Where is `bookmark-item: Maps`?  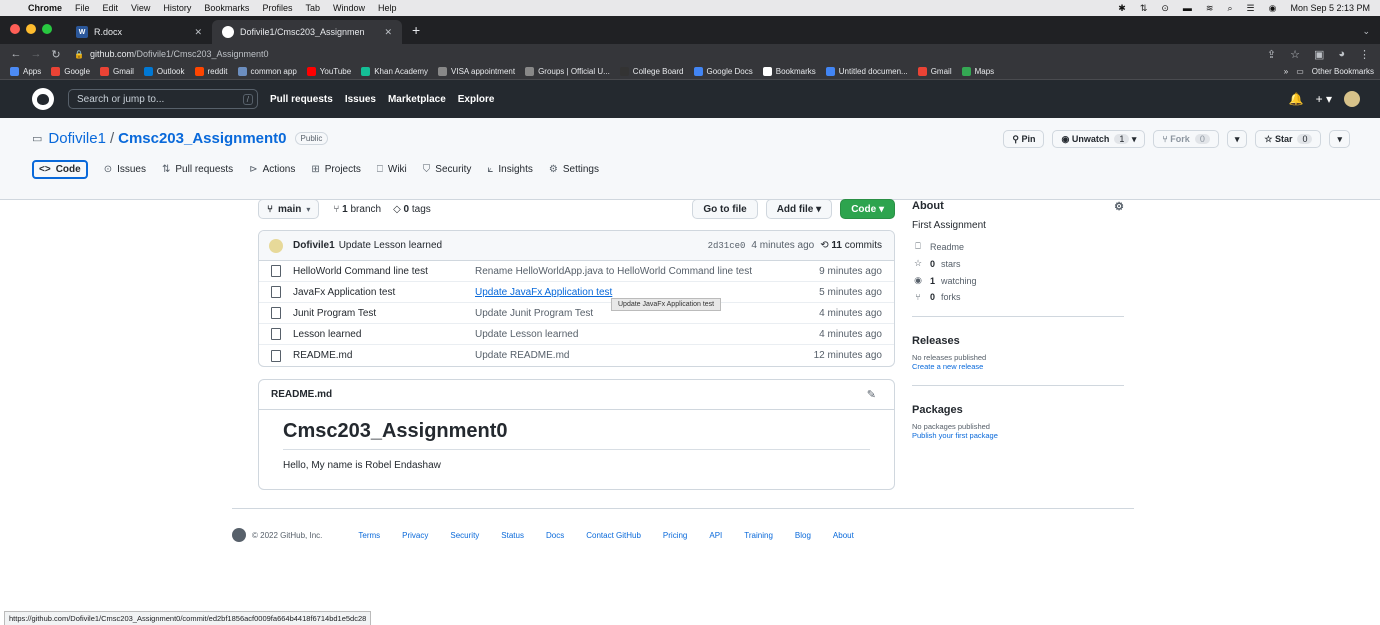 bookmark-item: Maps is located at coordinates (977, 71).